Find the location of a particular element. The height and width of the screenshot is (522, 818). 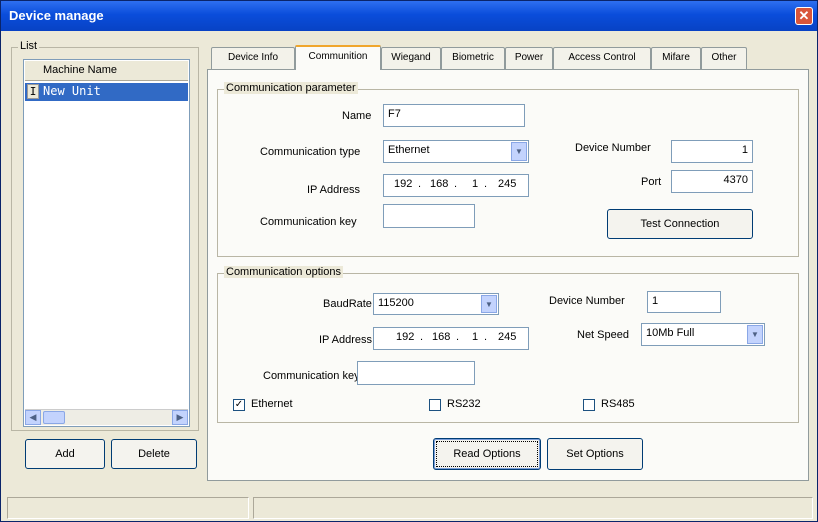

scroll-thumb is located at coordinates (54, 417).